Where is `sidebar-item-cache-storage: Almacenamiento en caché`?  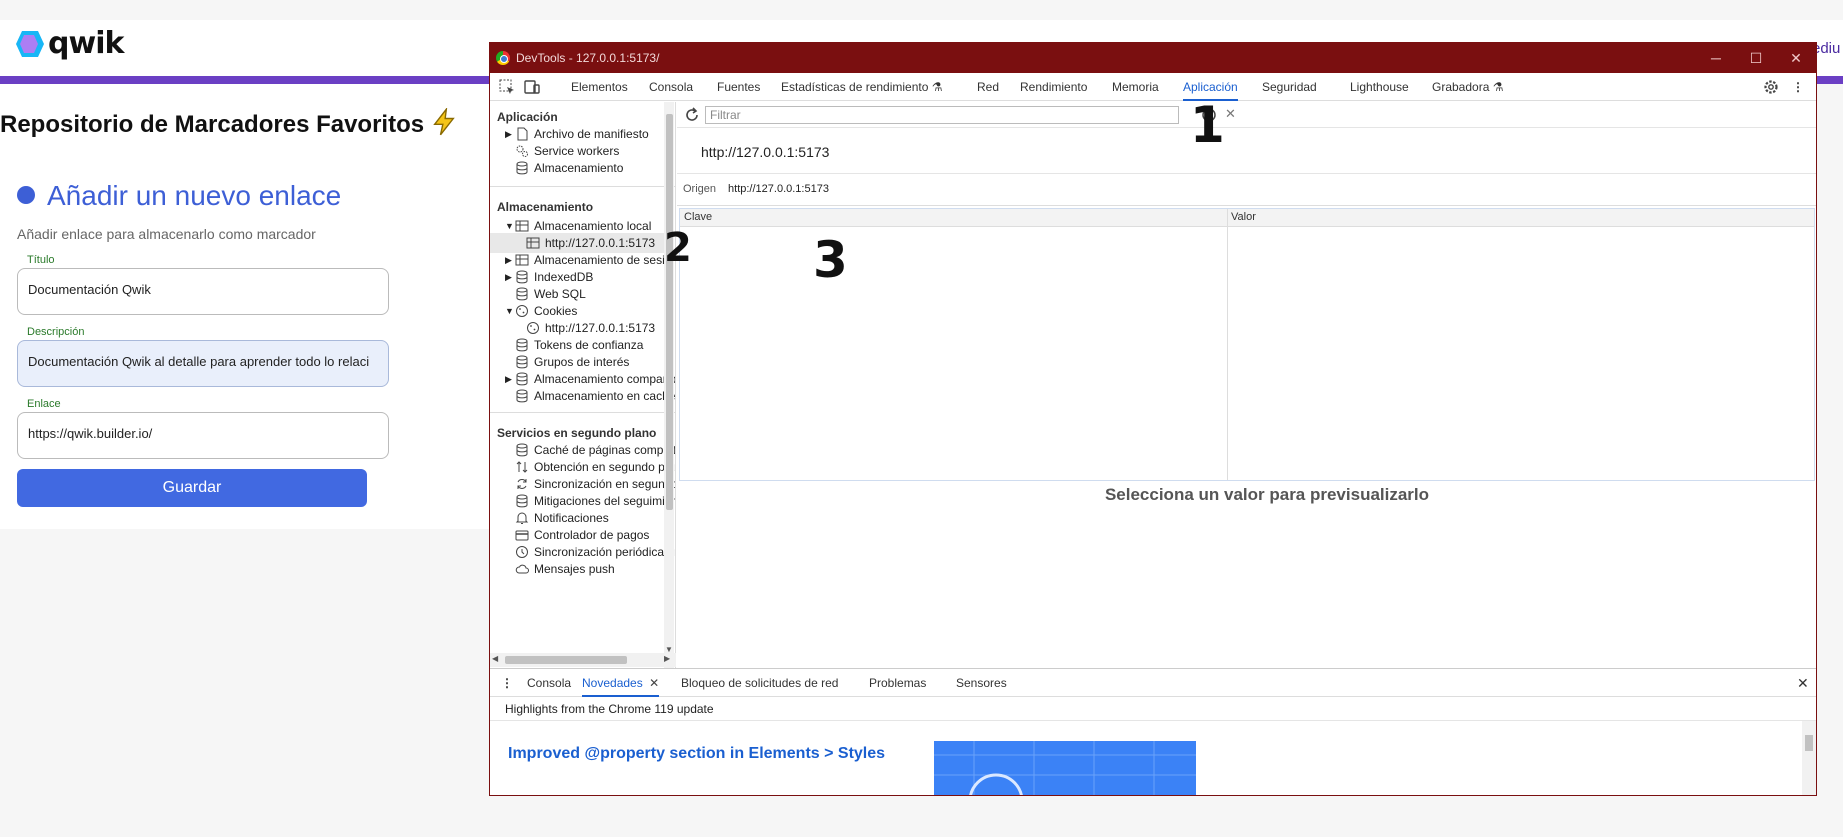
sidebar-item-cache-storage: Almacenamiento en caché is located at coordinates (595, 396).